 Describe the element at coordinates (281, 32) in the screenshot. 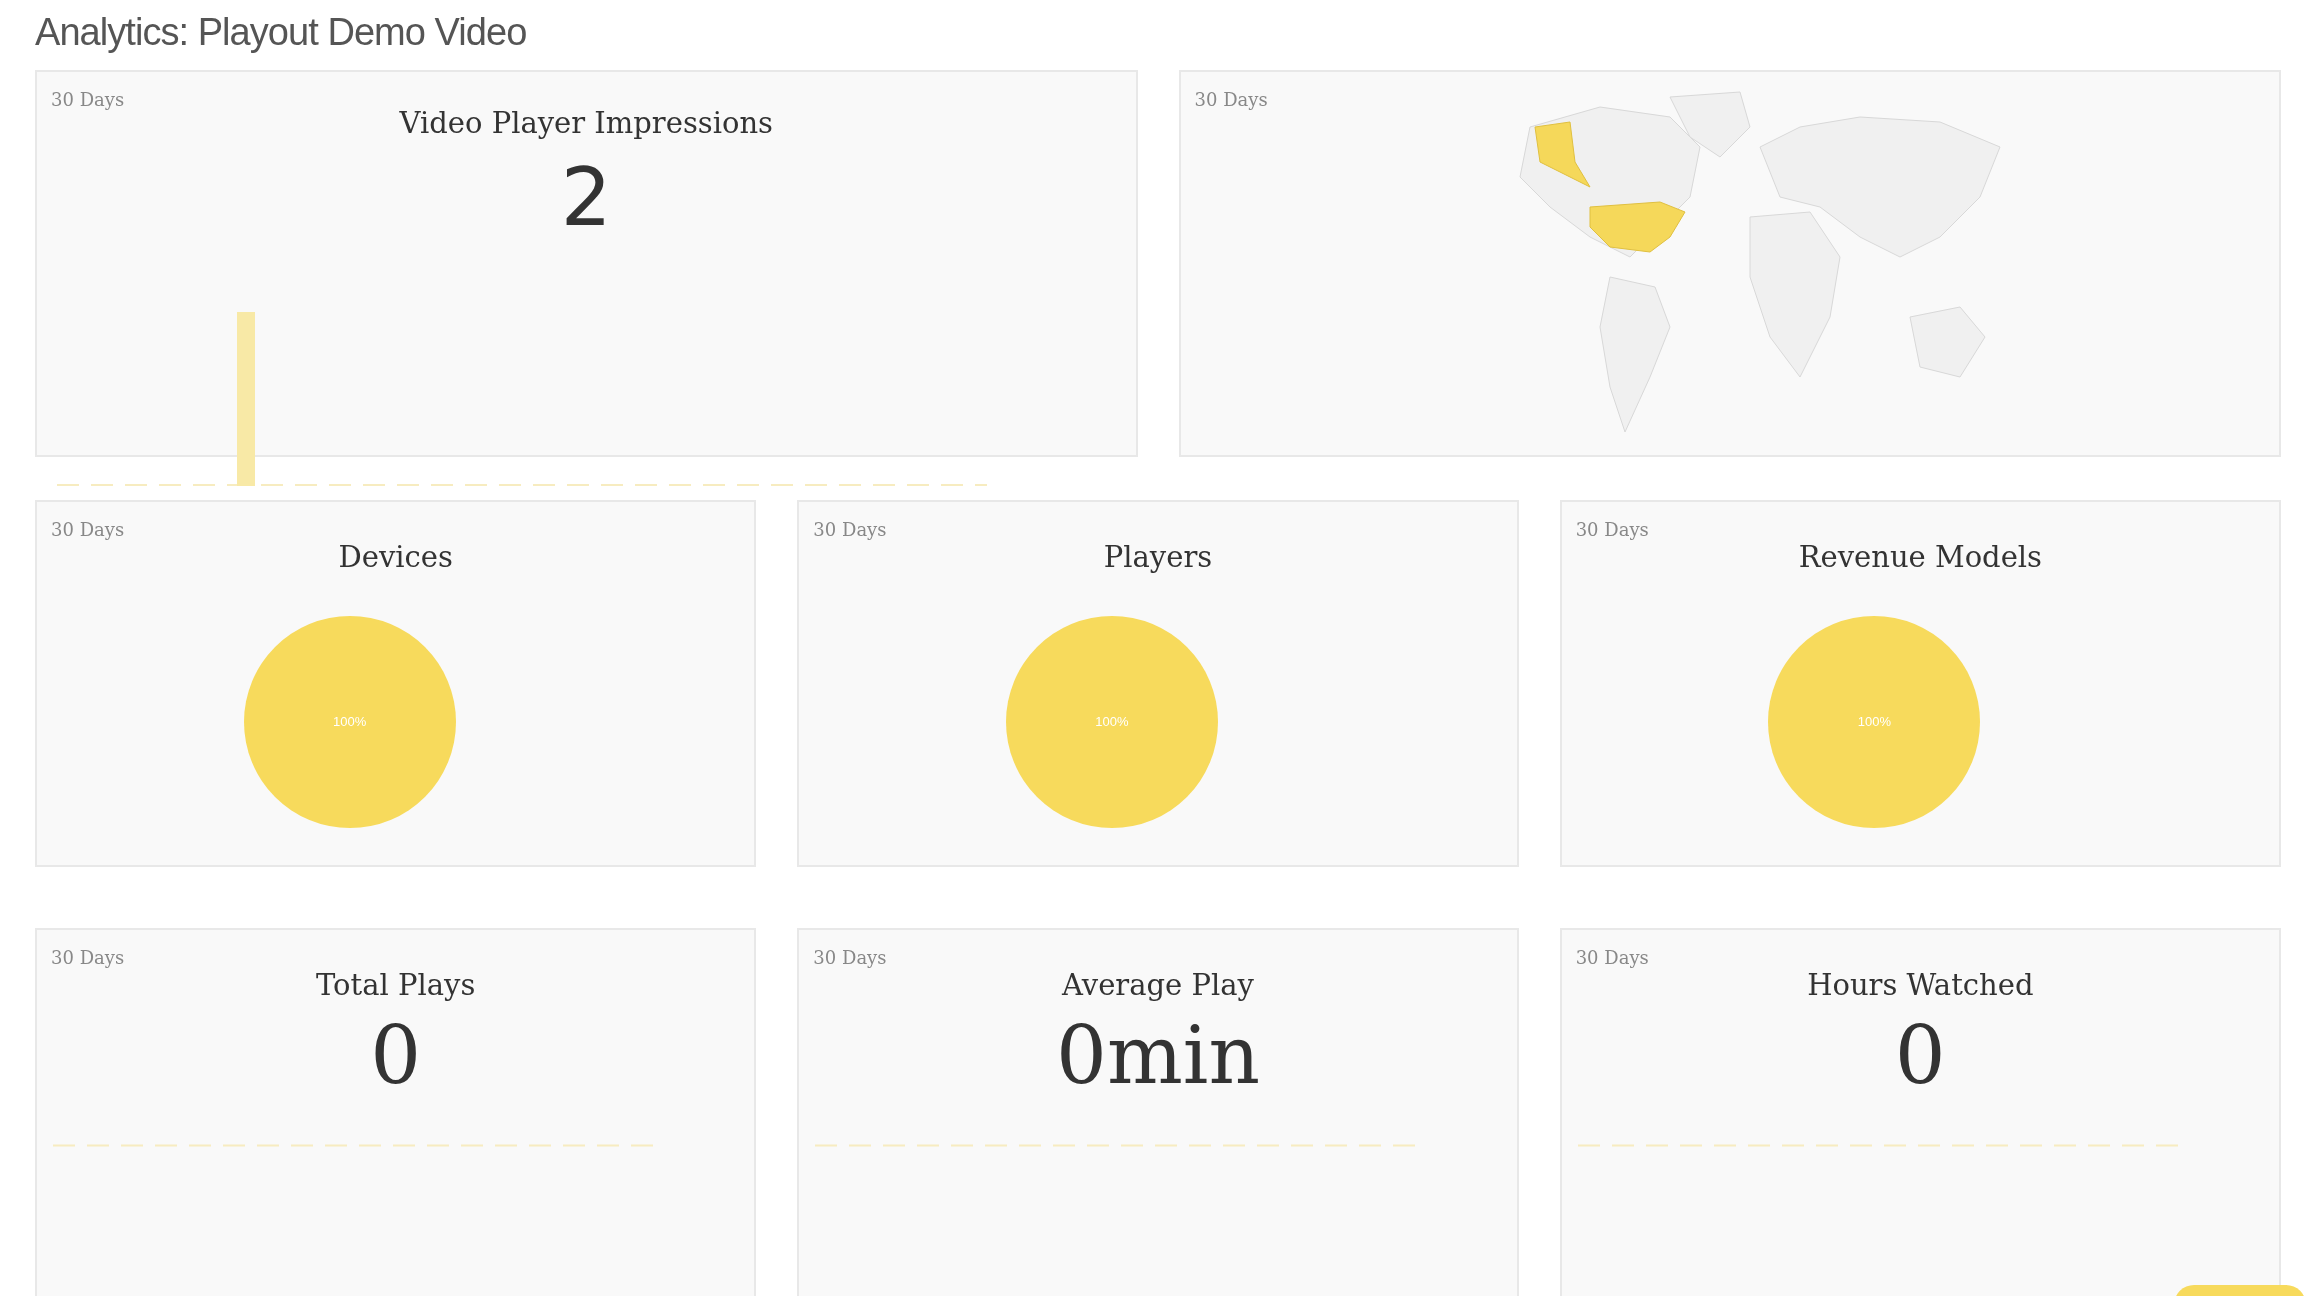

I see `page-title: Analytics: Playout Demo Video` at that location.